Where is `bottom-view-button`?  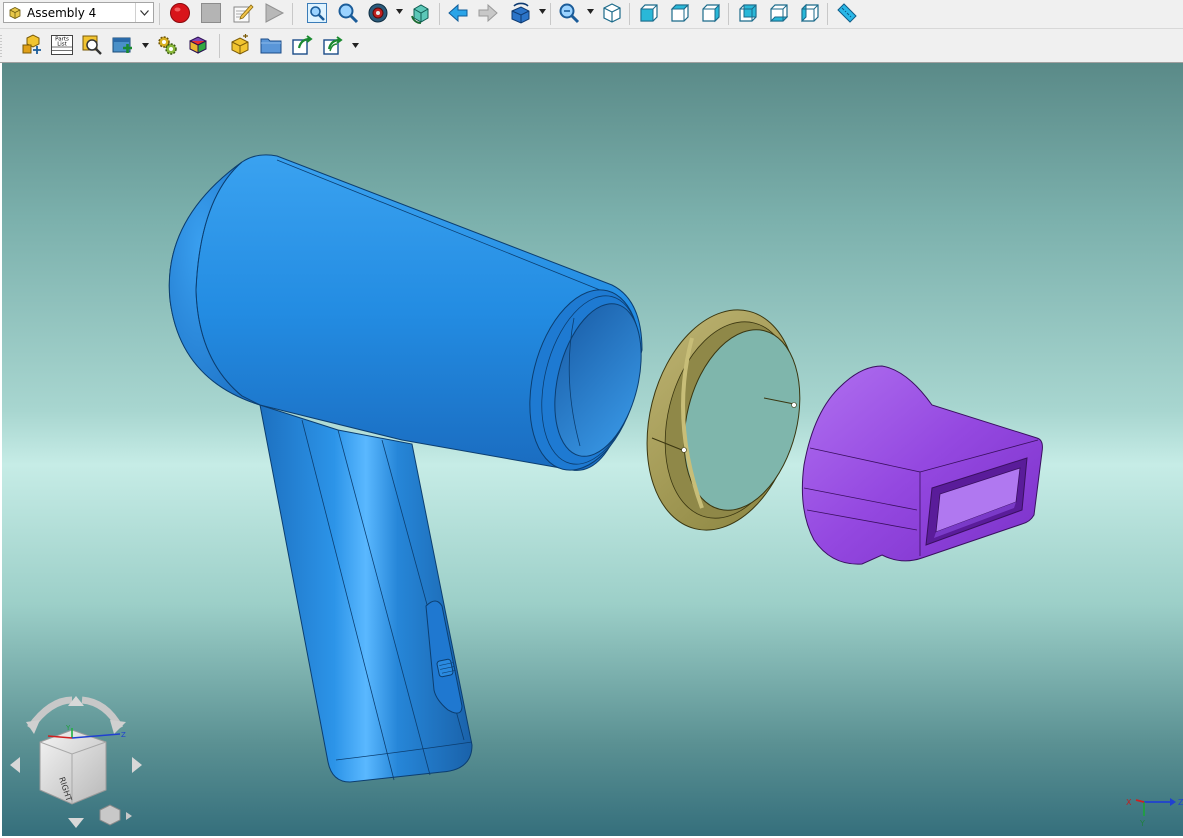
bottom-view-button is located at coordinates (779, 13).